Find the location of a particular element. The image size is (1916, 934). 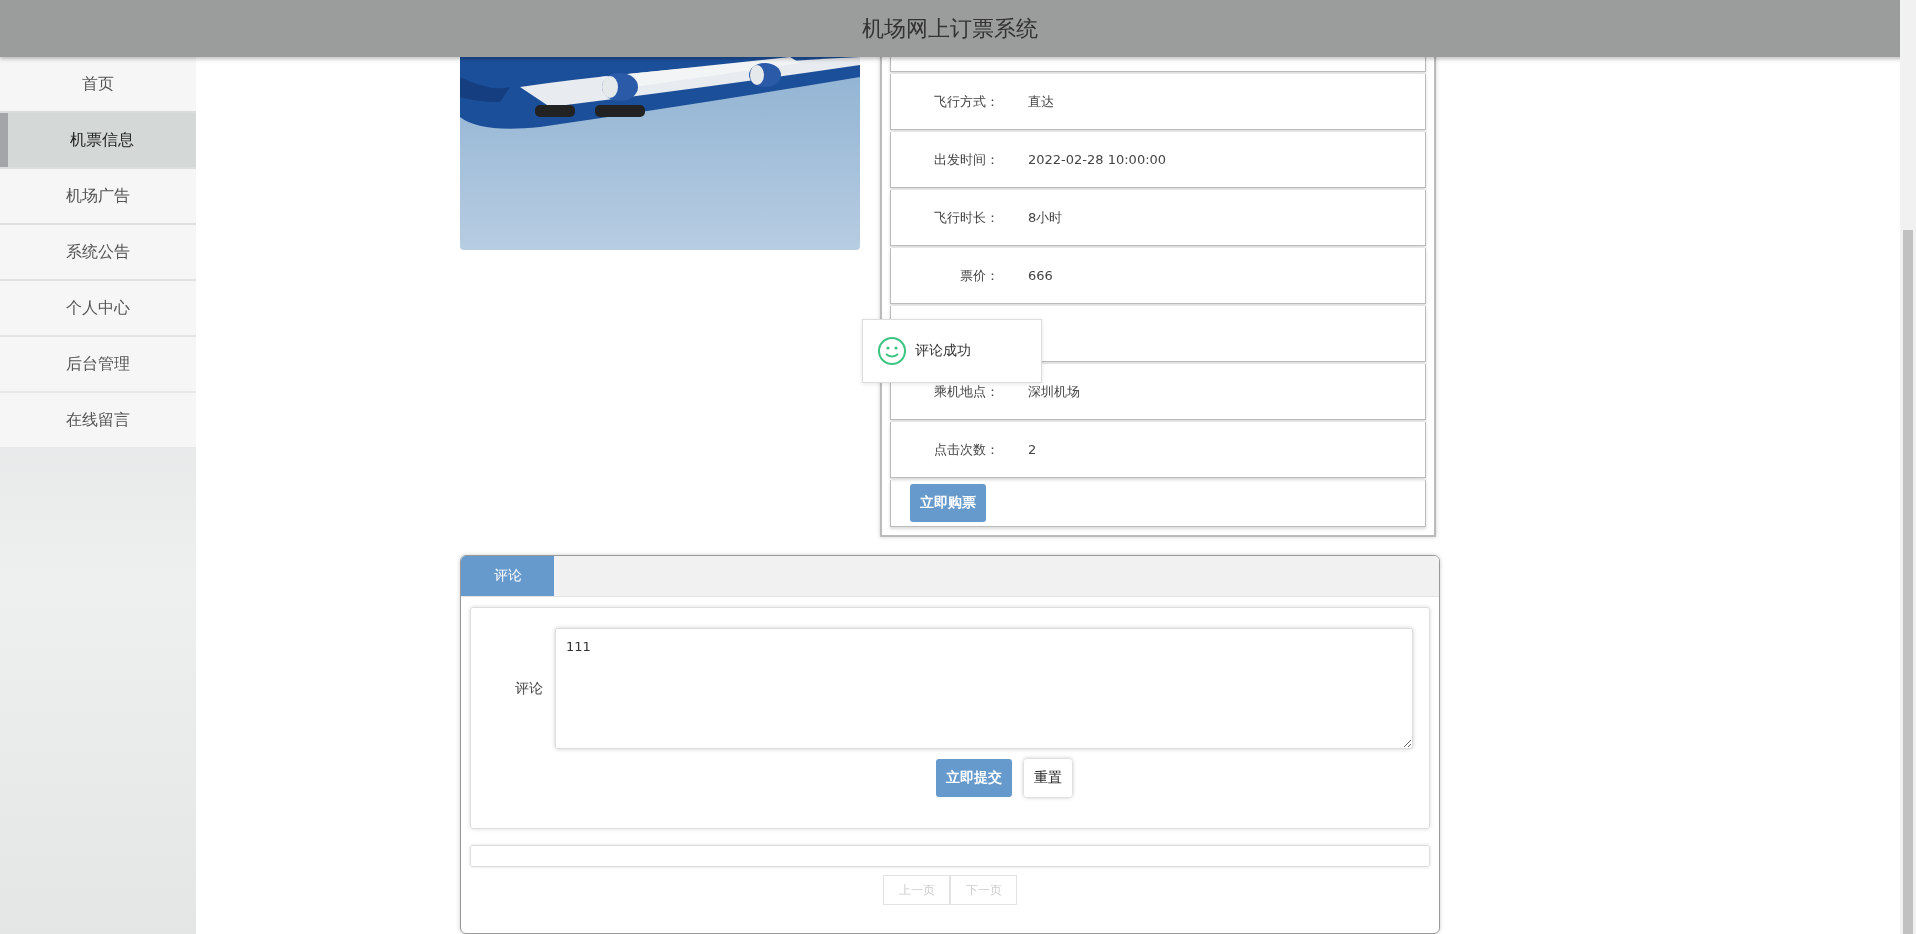

field-label: 评论 is located at coordinates (529, 688).